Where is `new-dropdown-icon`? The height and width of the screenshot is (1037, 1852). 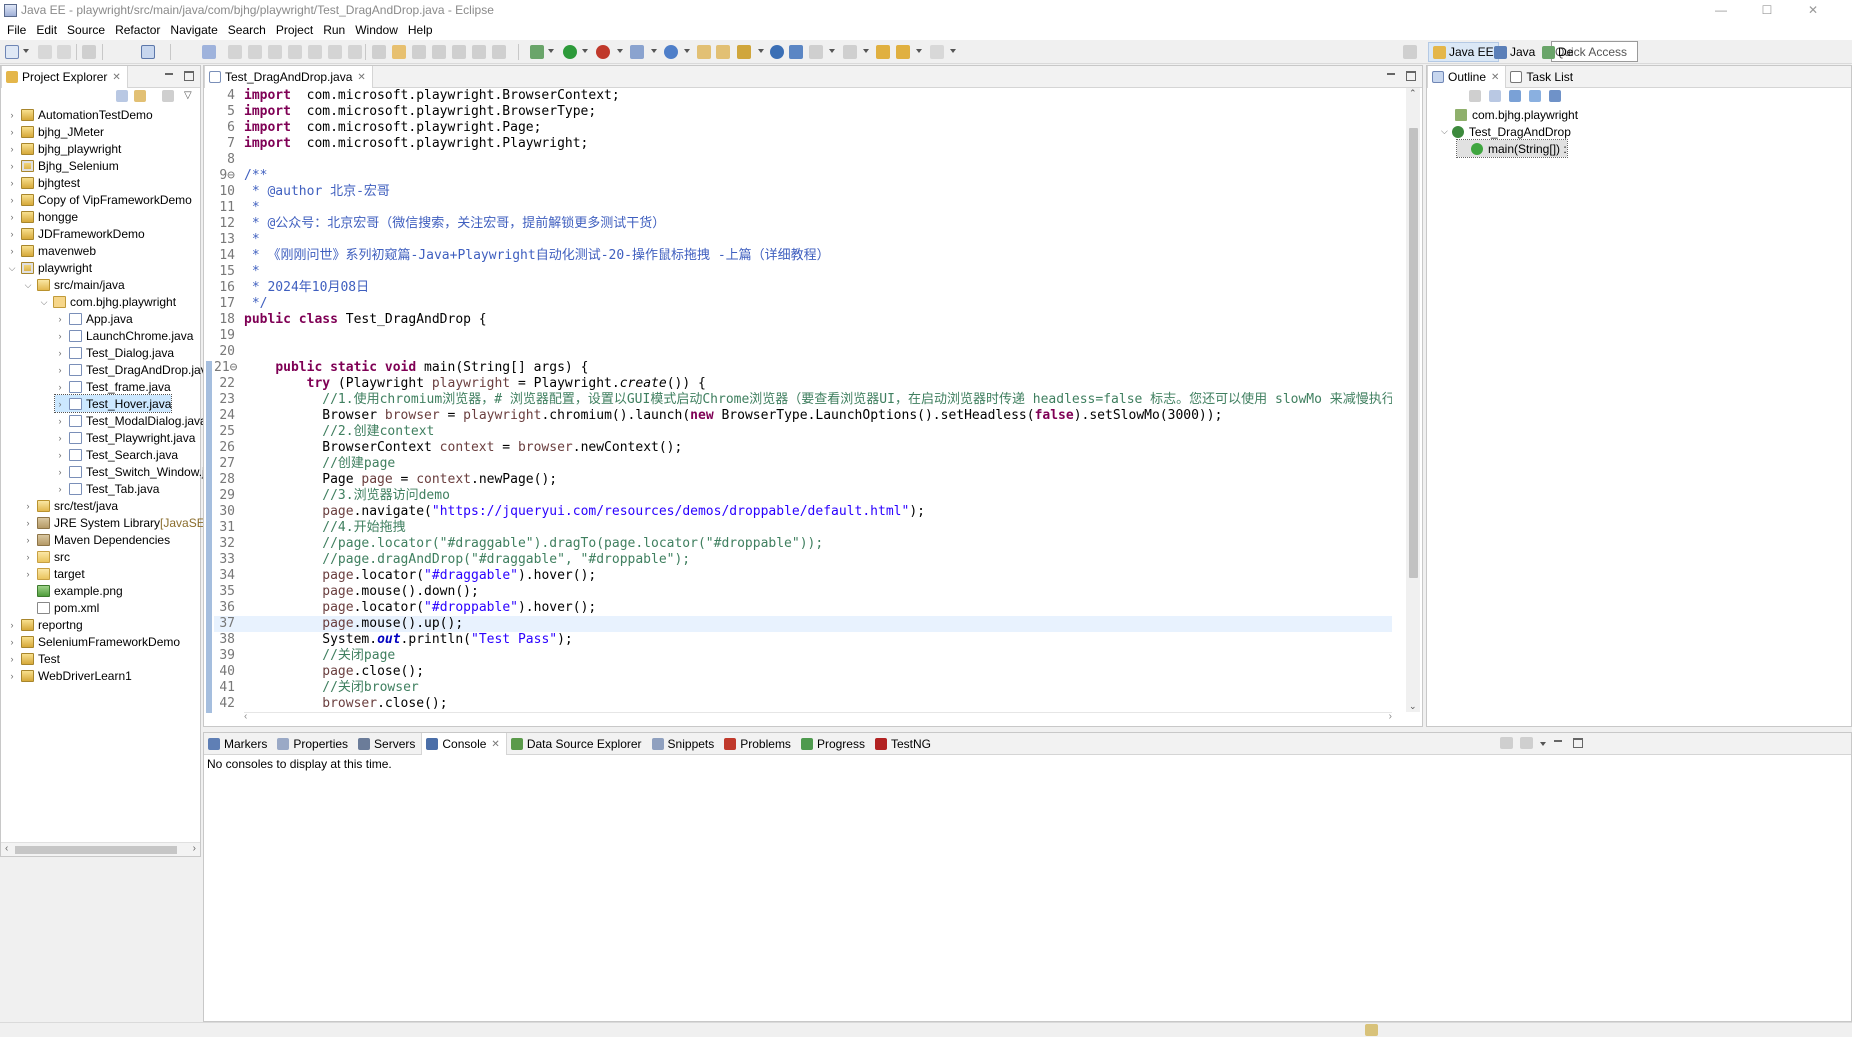 new-dropdown-icon is located at coordinates (26, 51).